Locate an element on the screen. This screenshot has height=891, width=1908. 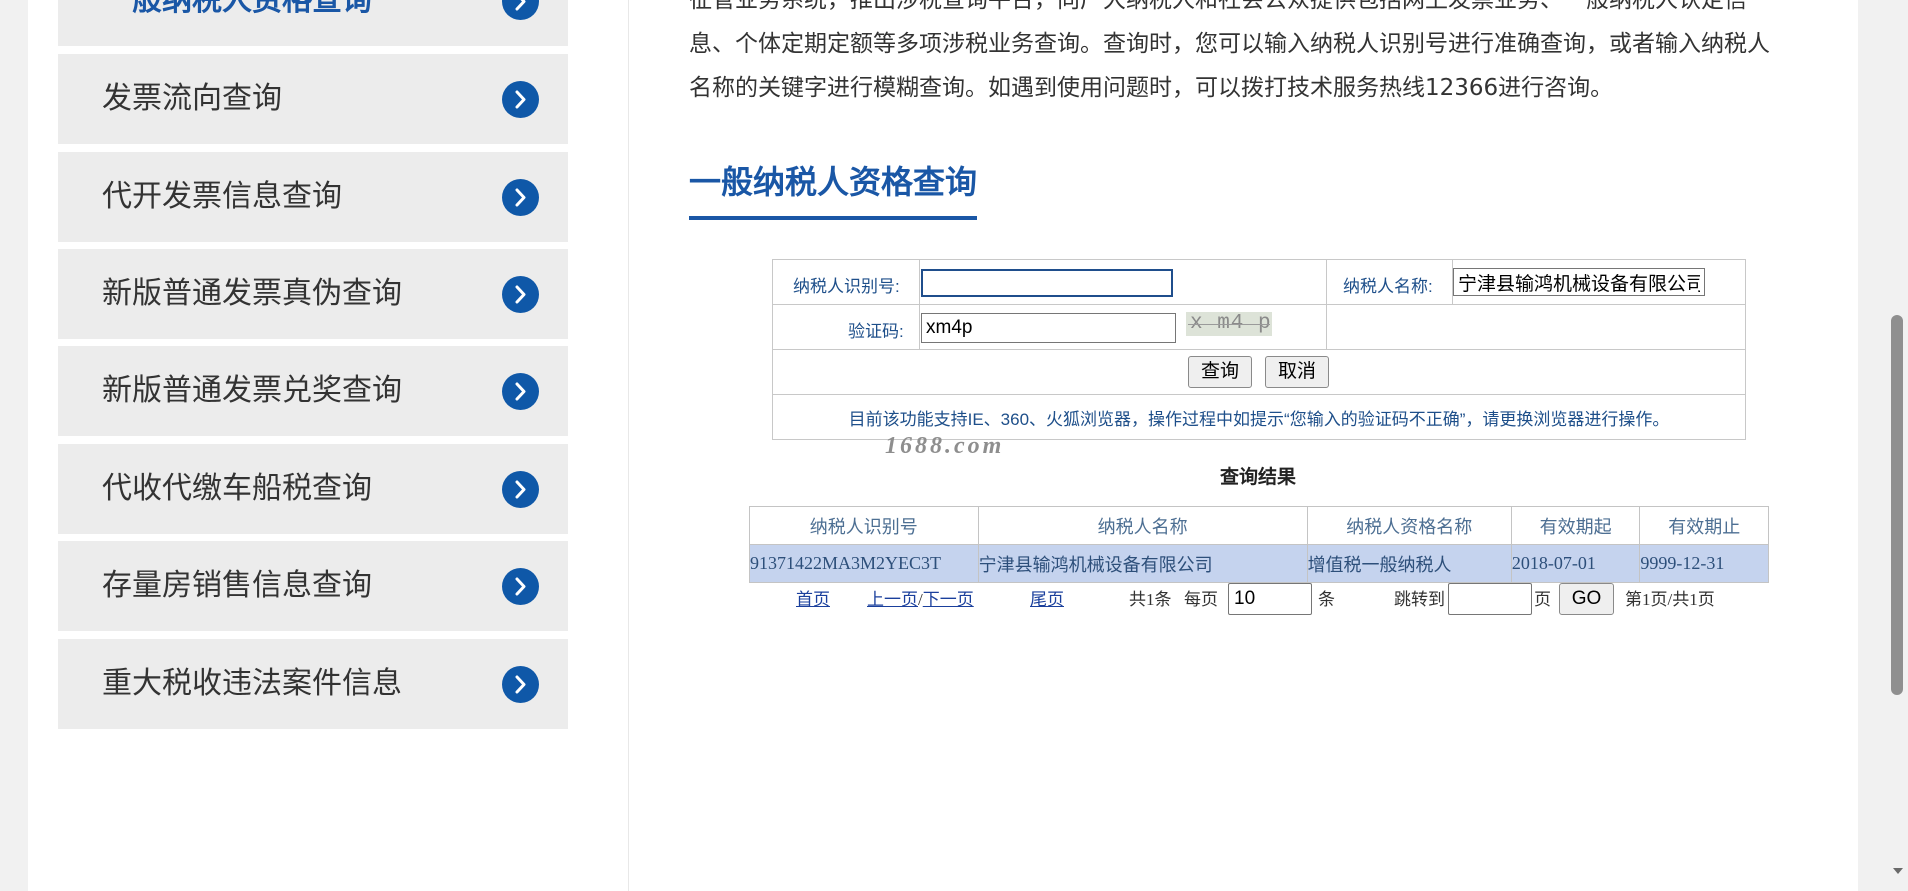
sidebar-item-label: 代收代缴车船税查询 is located at coordinates (237, 488).